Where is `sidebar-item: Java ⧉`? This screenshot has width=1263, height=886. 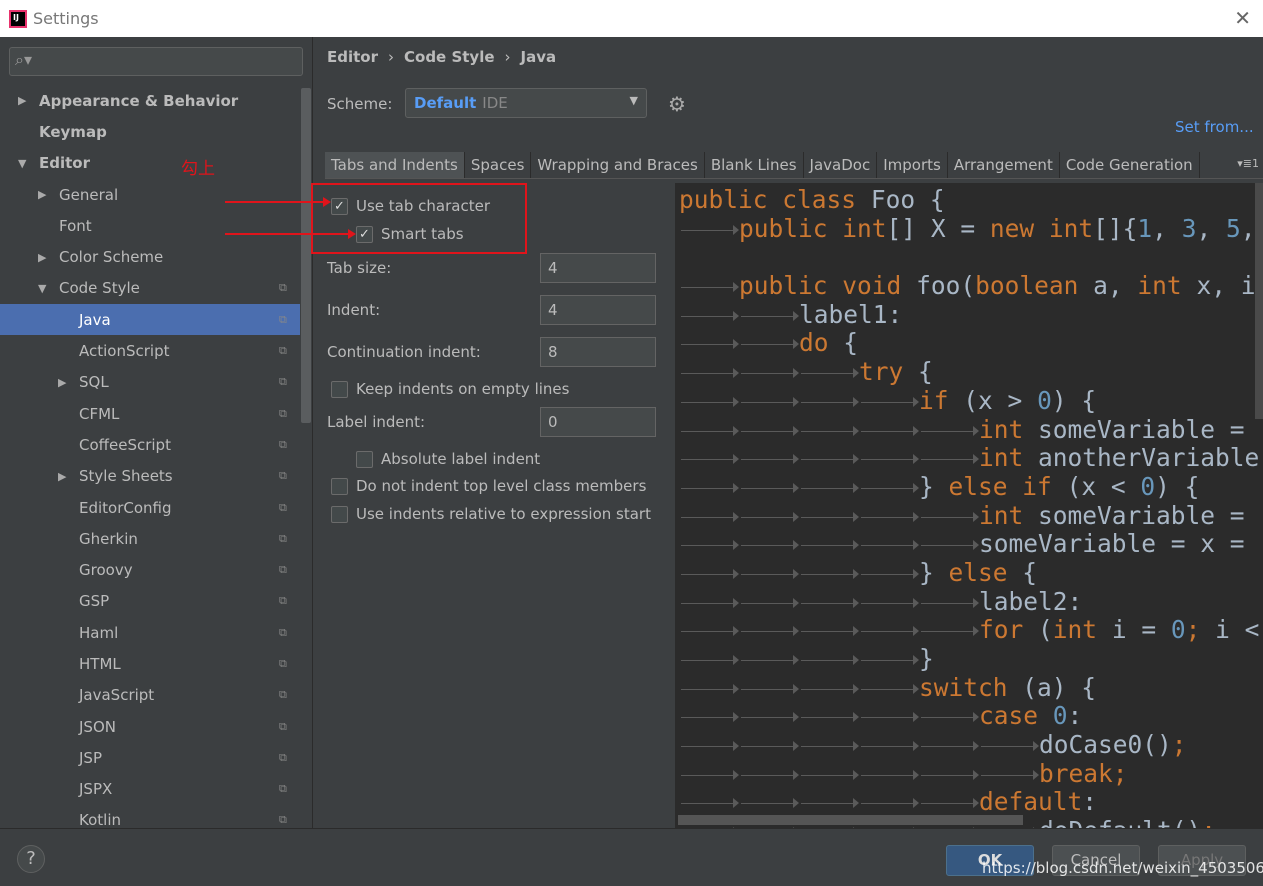
sidebar-item: Java ⧉ is located at coordinates (150, 320).